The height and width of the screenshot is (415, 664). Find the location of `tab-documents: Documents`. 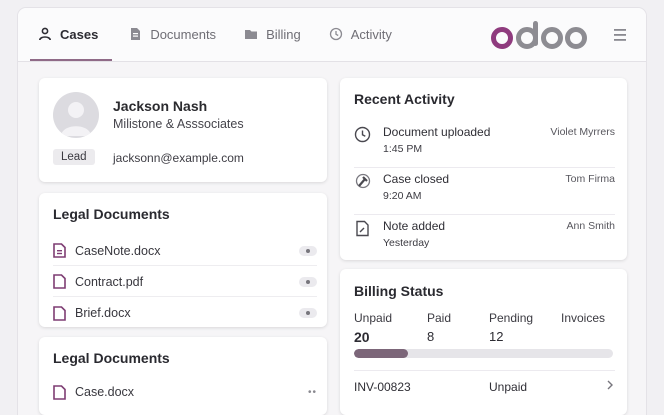

tab-documents: Documents is located at coordinates (171, 34).